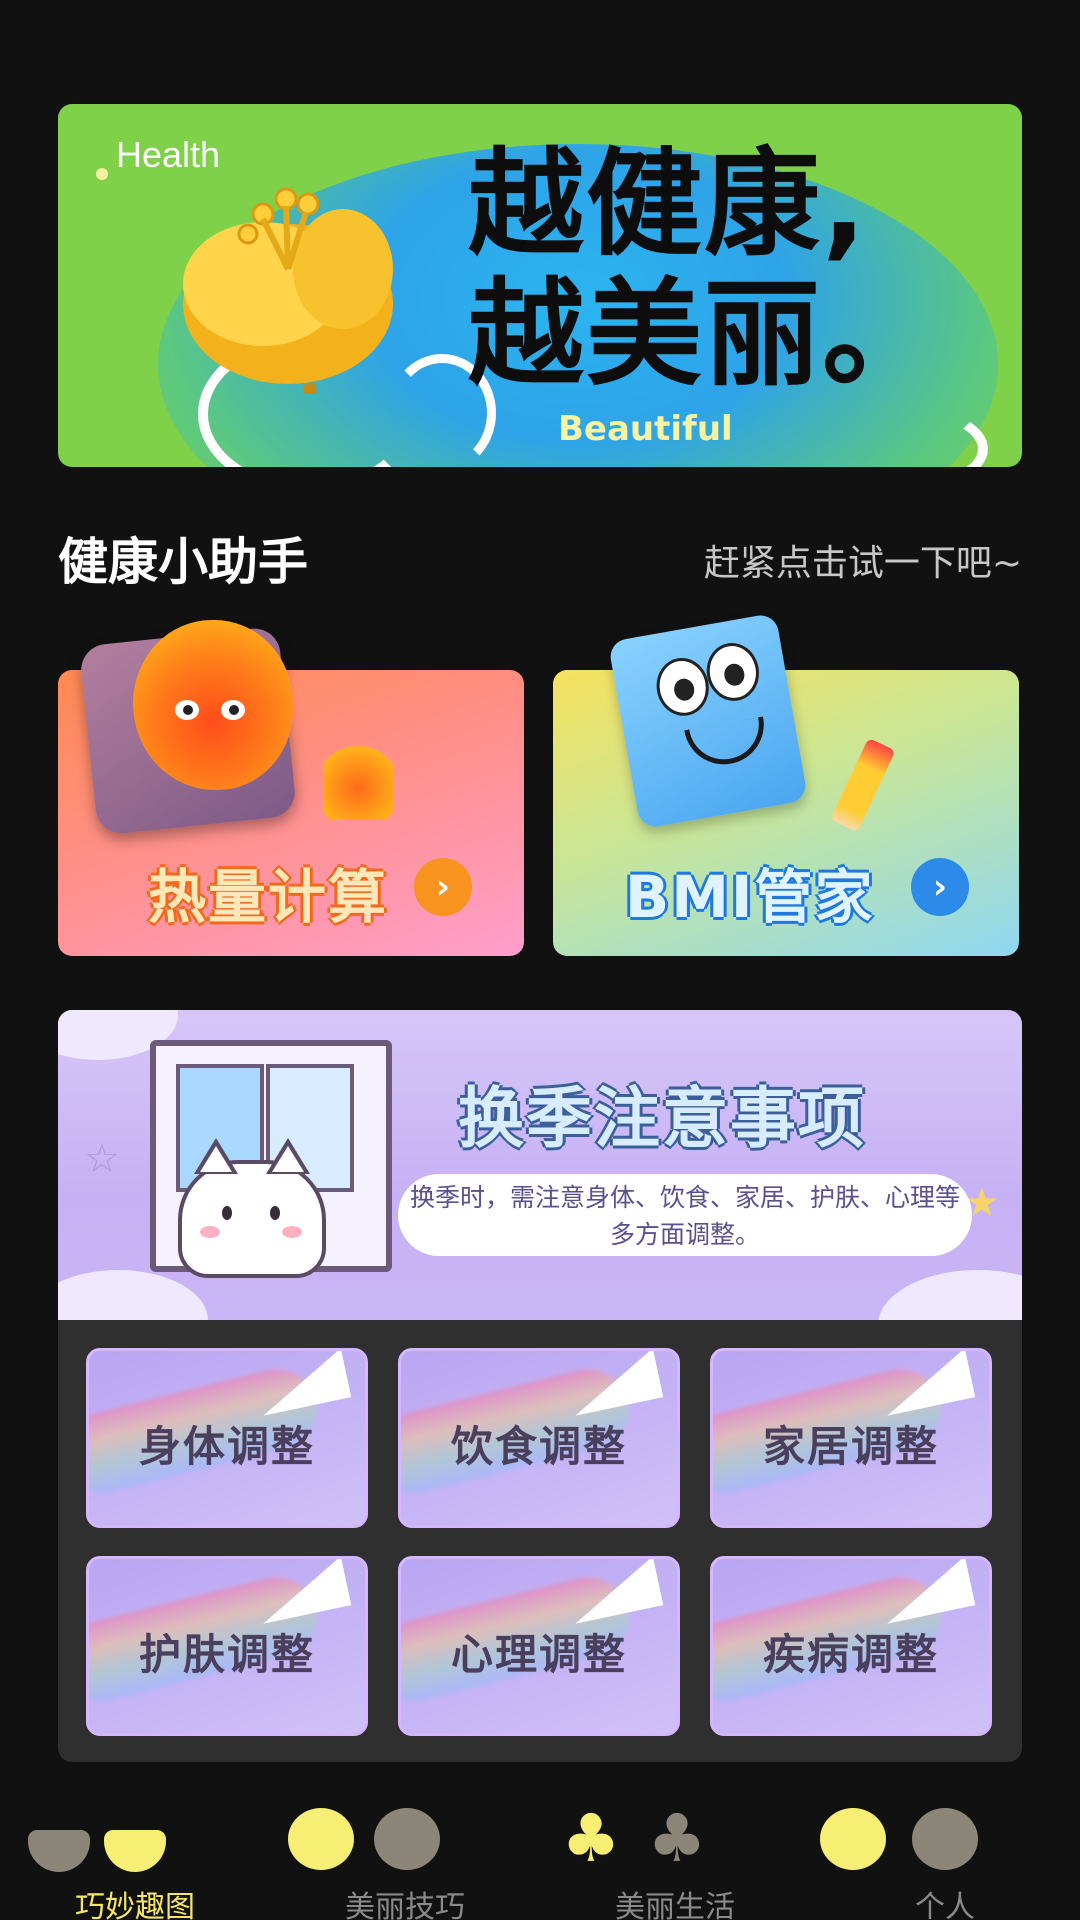 This screenshot has height=1920, width=1080. Describe the element at coordinates (668, 204) in the screenshot. I see `banner-title-line1: 越健康,` at that location.